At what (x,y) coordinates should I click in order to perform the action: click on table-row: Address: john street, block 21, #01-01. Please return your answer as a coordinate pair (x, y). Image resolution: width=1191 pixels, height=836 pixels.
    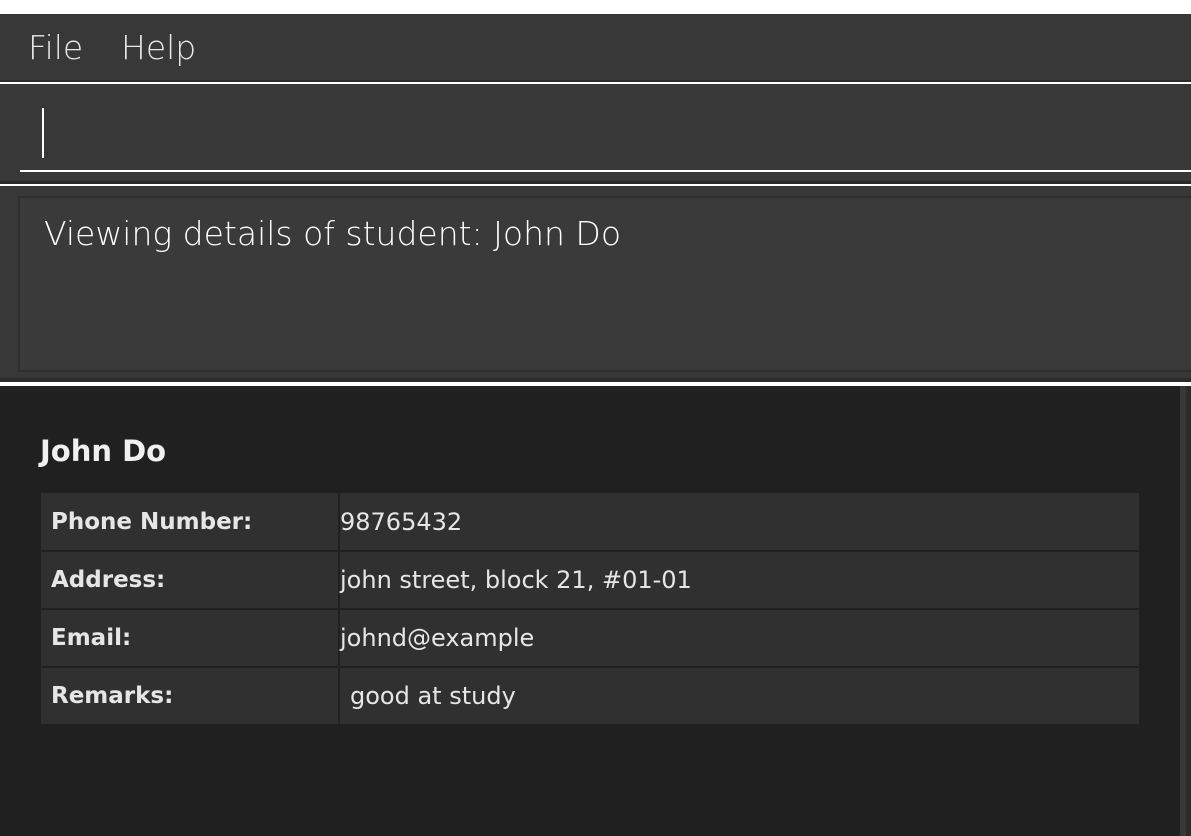
    Looking at the image, I should click on (590, 580).